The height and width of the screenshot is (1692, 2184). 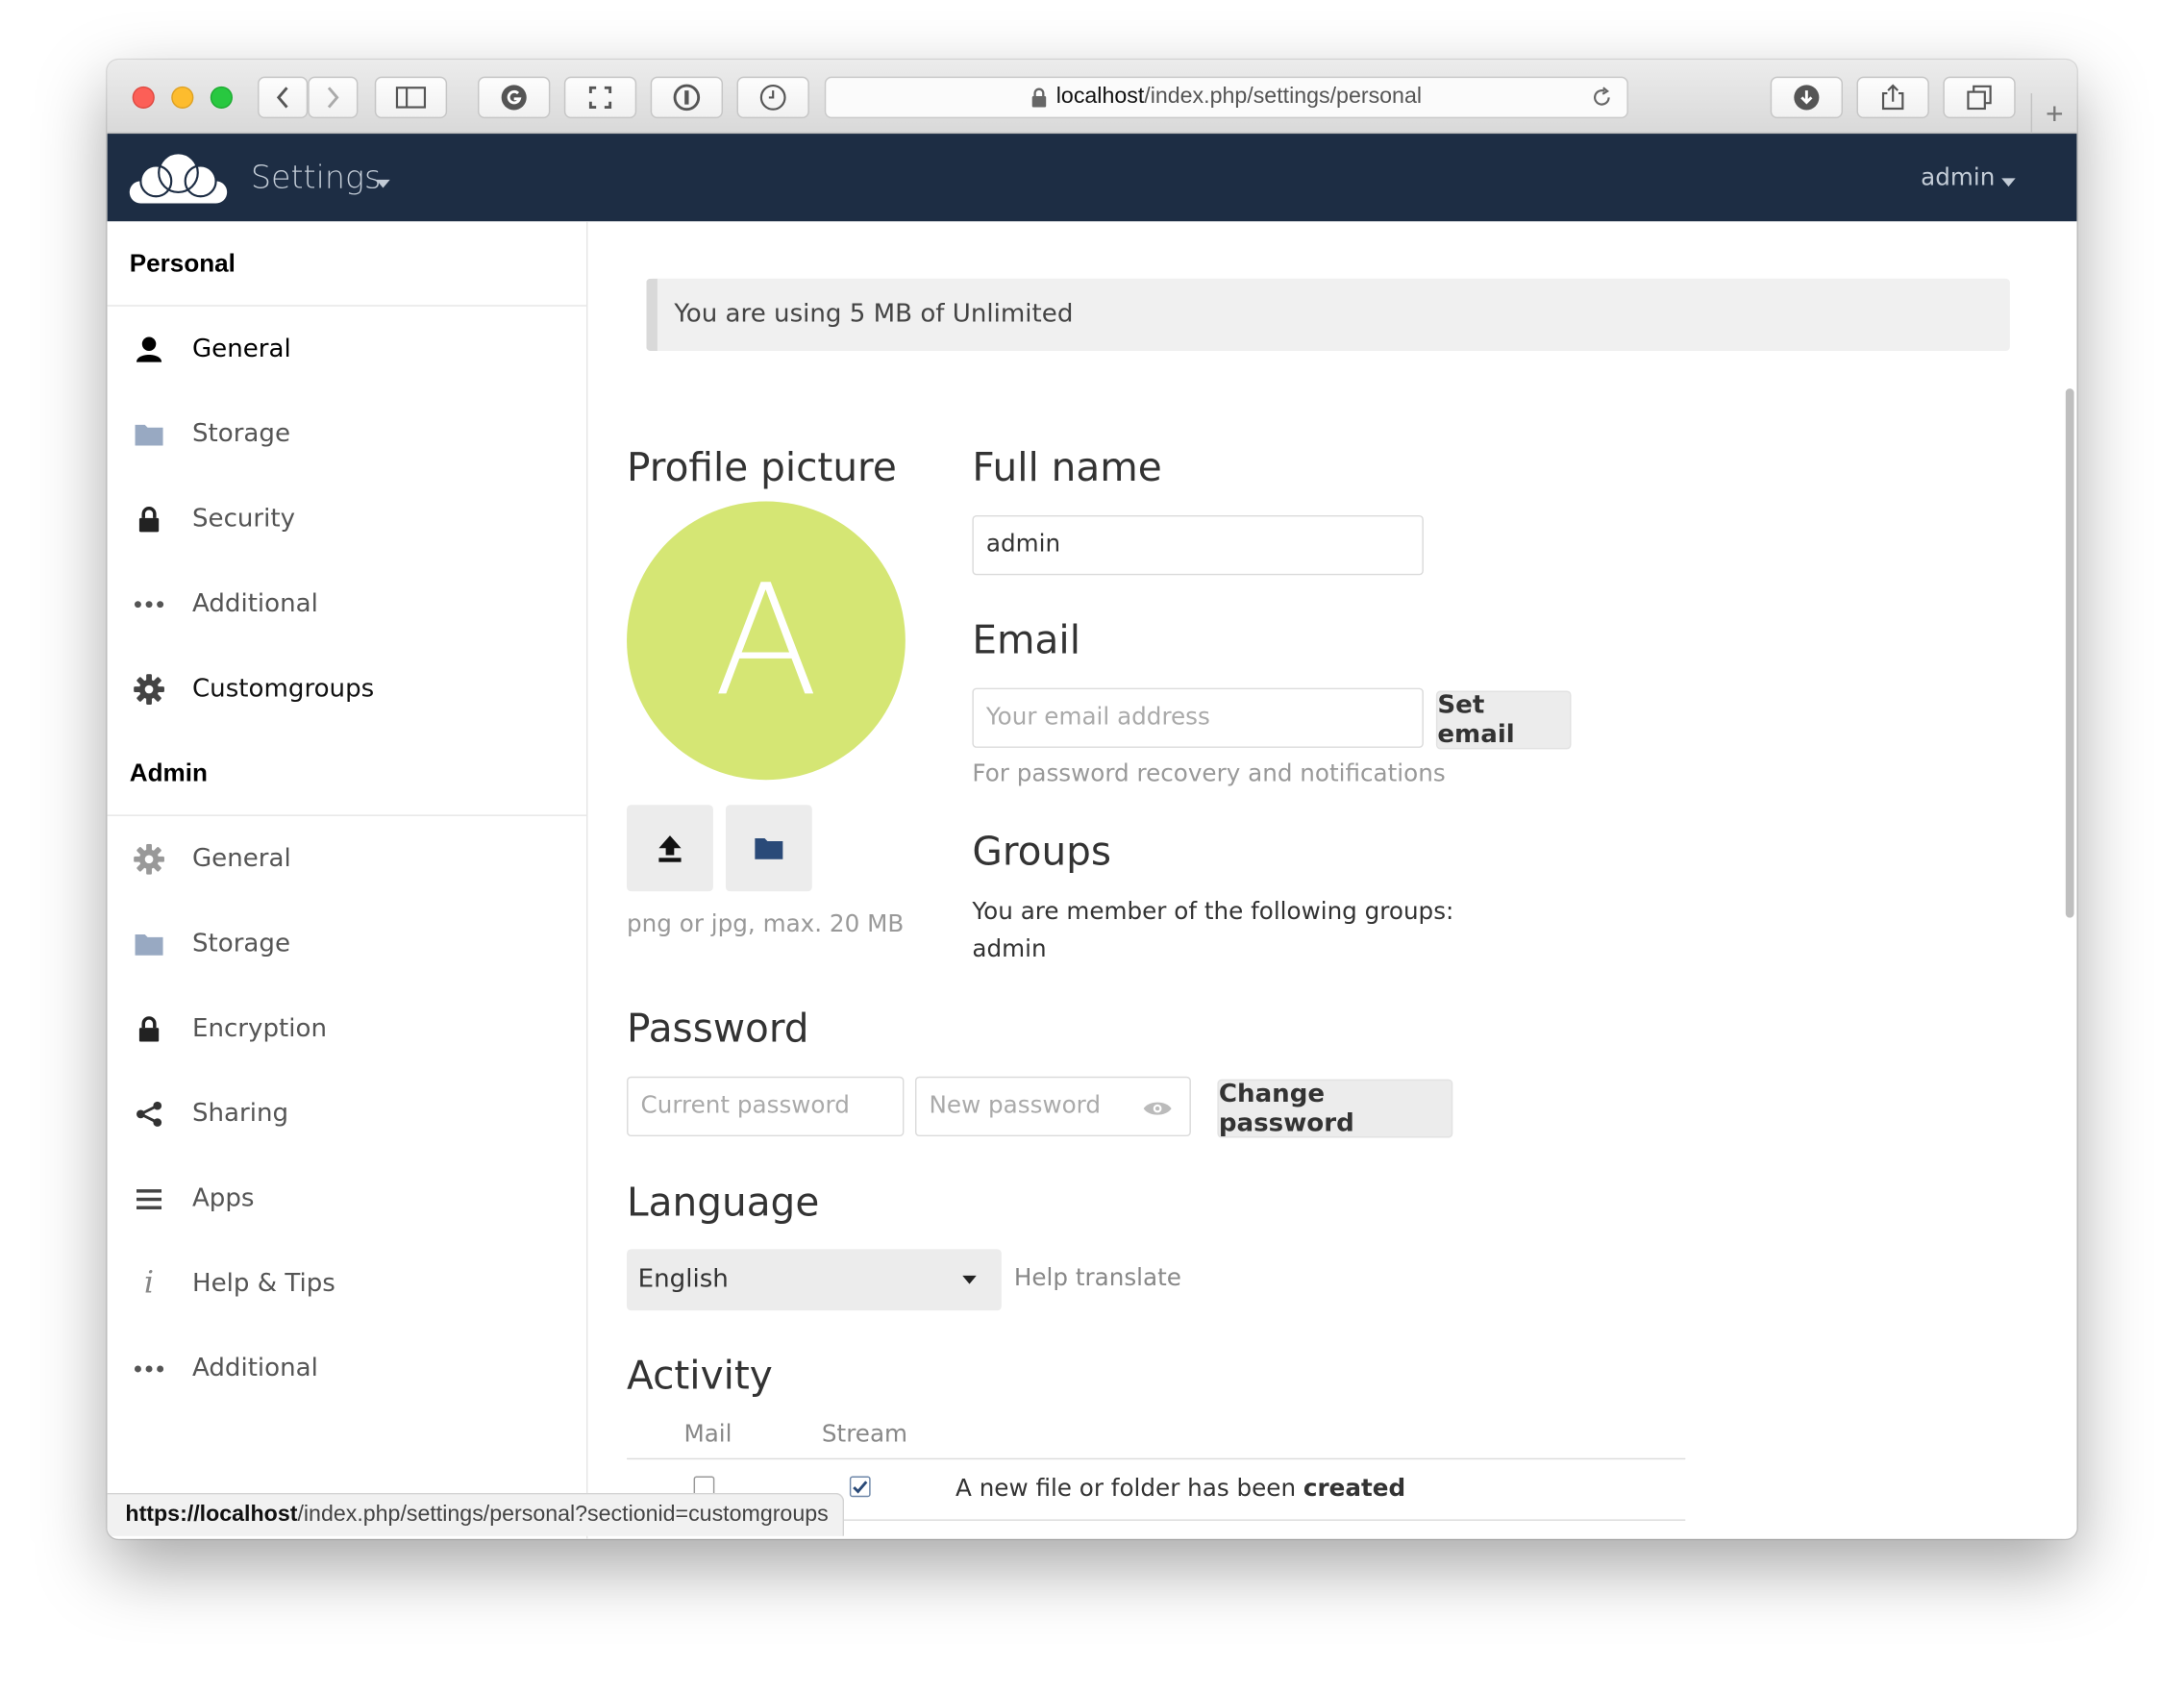 I want to click on upload-avatar-button, so click(x=670, y=848).